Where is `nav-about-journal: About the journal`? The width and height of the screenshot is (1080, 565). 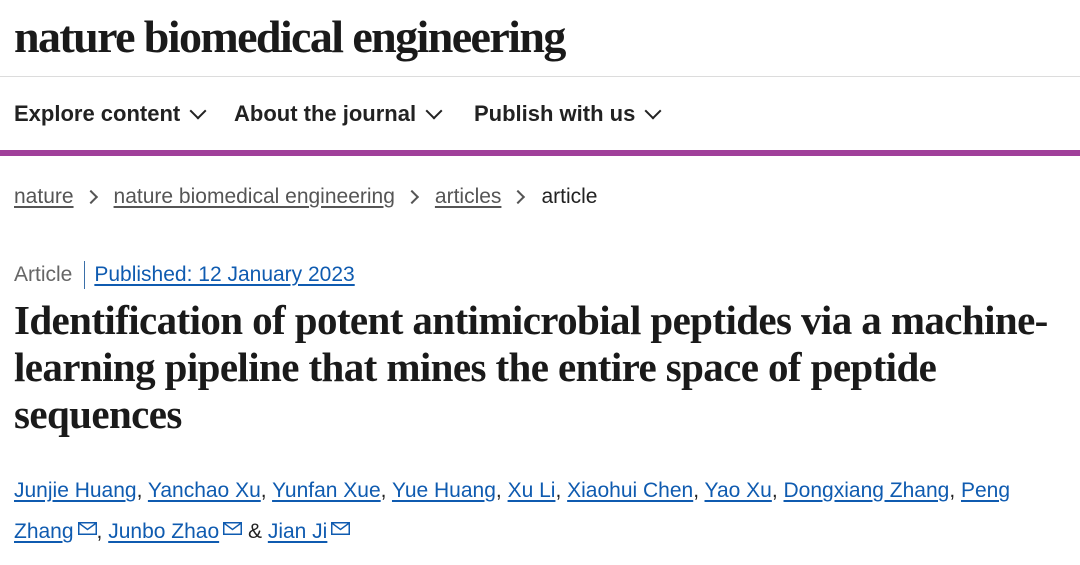 nav-about-journal: About the journal is located at coordinates (338, 114).